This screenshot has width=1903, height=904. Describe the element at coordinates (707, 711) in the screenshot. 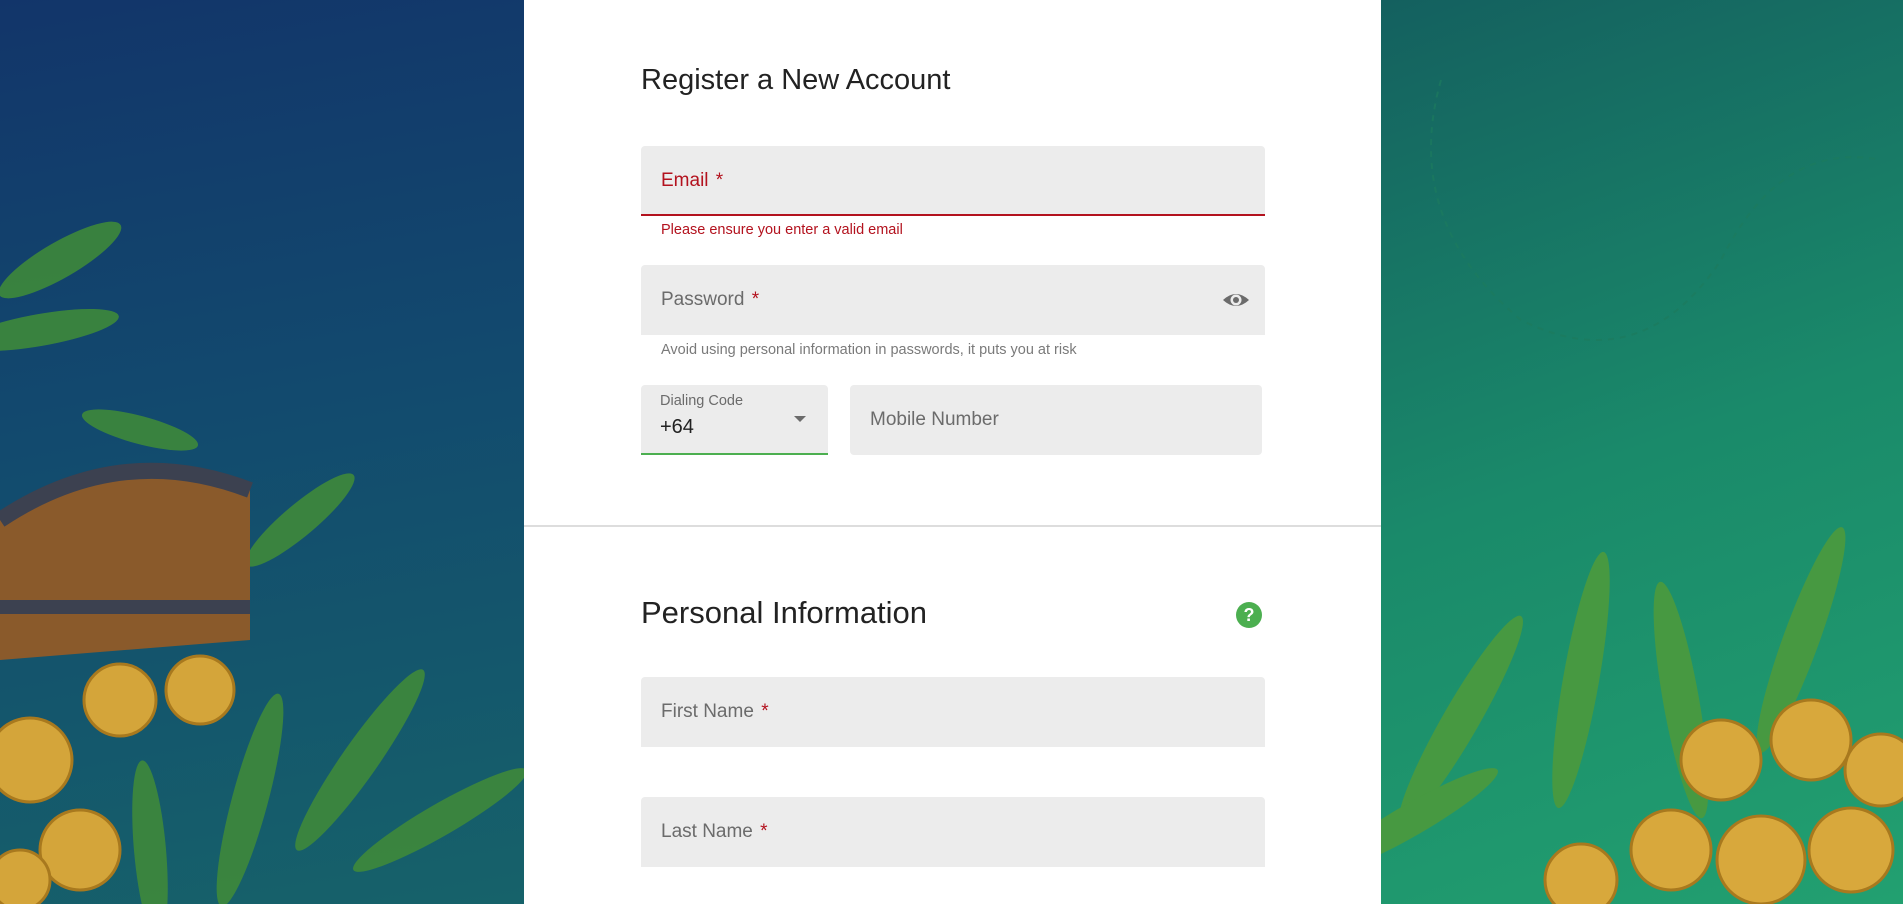

I see `first-name-label-text: First Name` at that location.